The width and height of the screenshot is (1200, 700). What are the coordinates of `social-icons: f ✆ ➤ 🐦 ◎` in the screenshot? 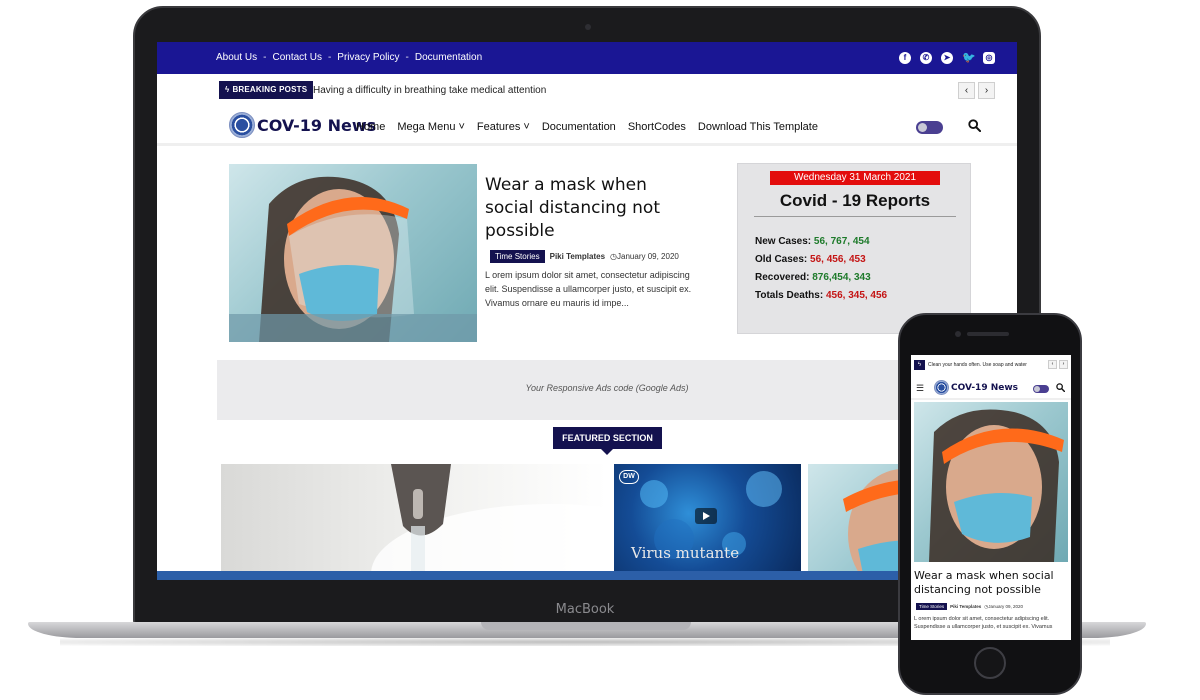 It's located at (947, 58).